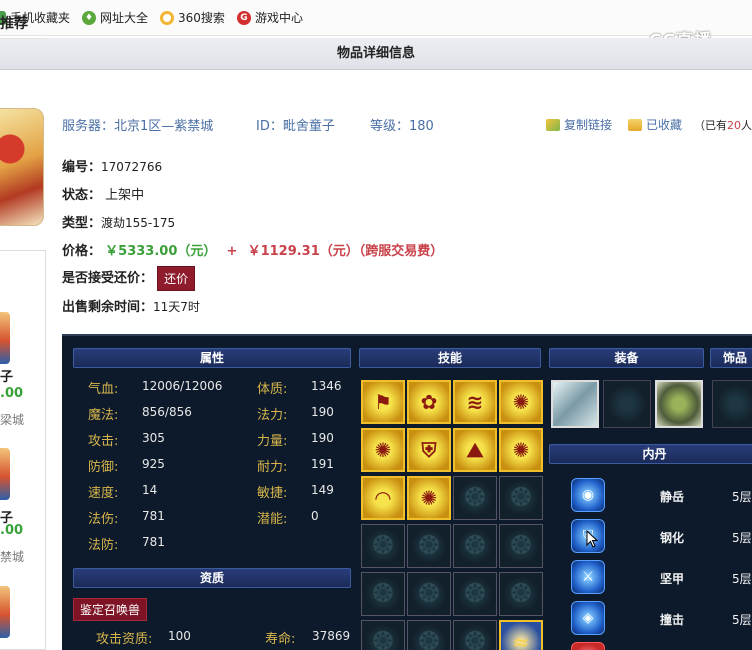 The width and height of the screenshot is (752, 650). What do you see at coordinates (12, 530) in the screenshot?
I see `recommend-item-price: .00` at bounding box center [12, 530].